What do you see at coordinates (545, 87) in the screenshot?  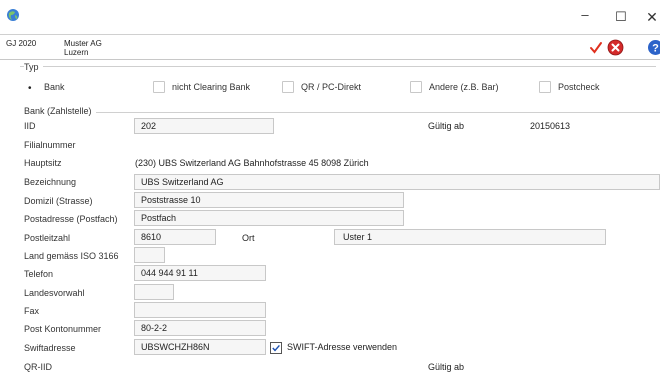 I see `postcheck-checkbox` at bounding box center [545, 87].